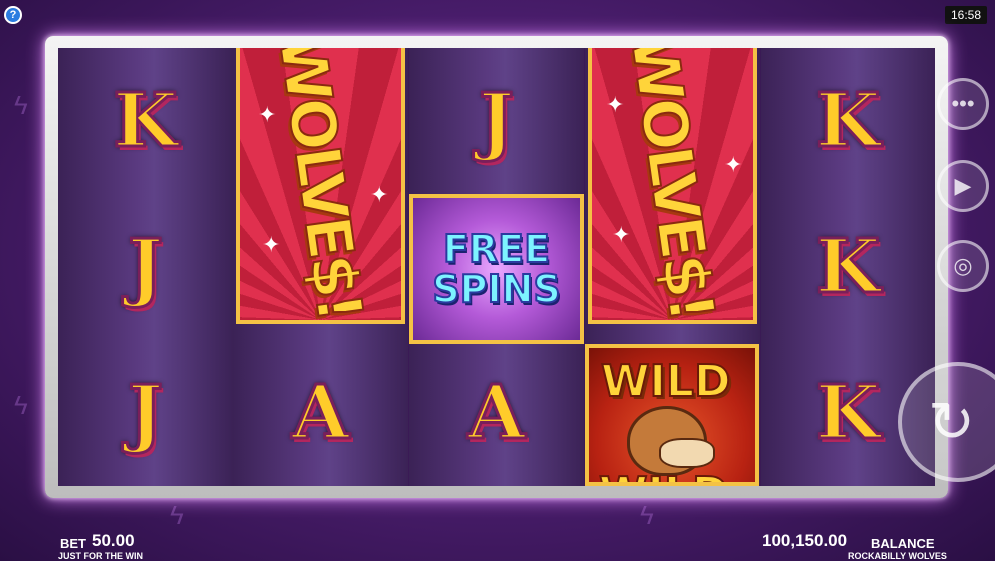  What do you see at coordinates (73, 543) in the screenshot?
I see `bet-label: BET` at bounding box center [73, 543].